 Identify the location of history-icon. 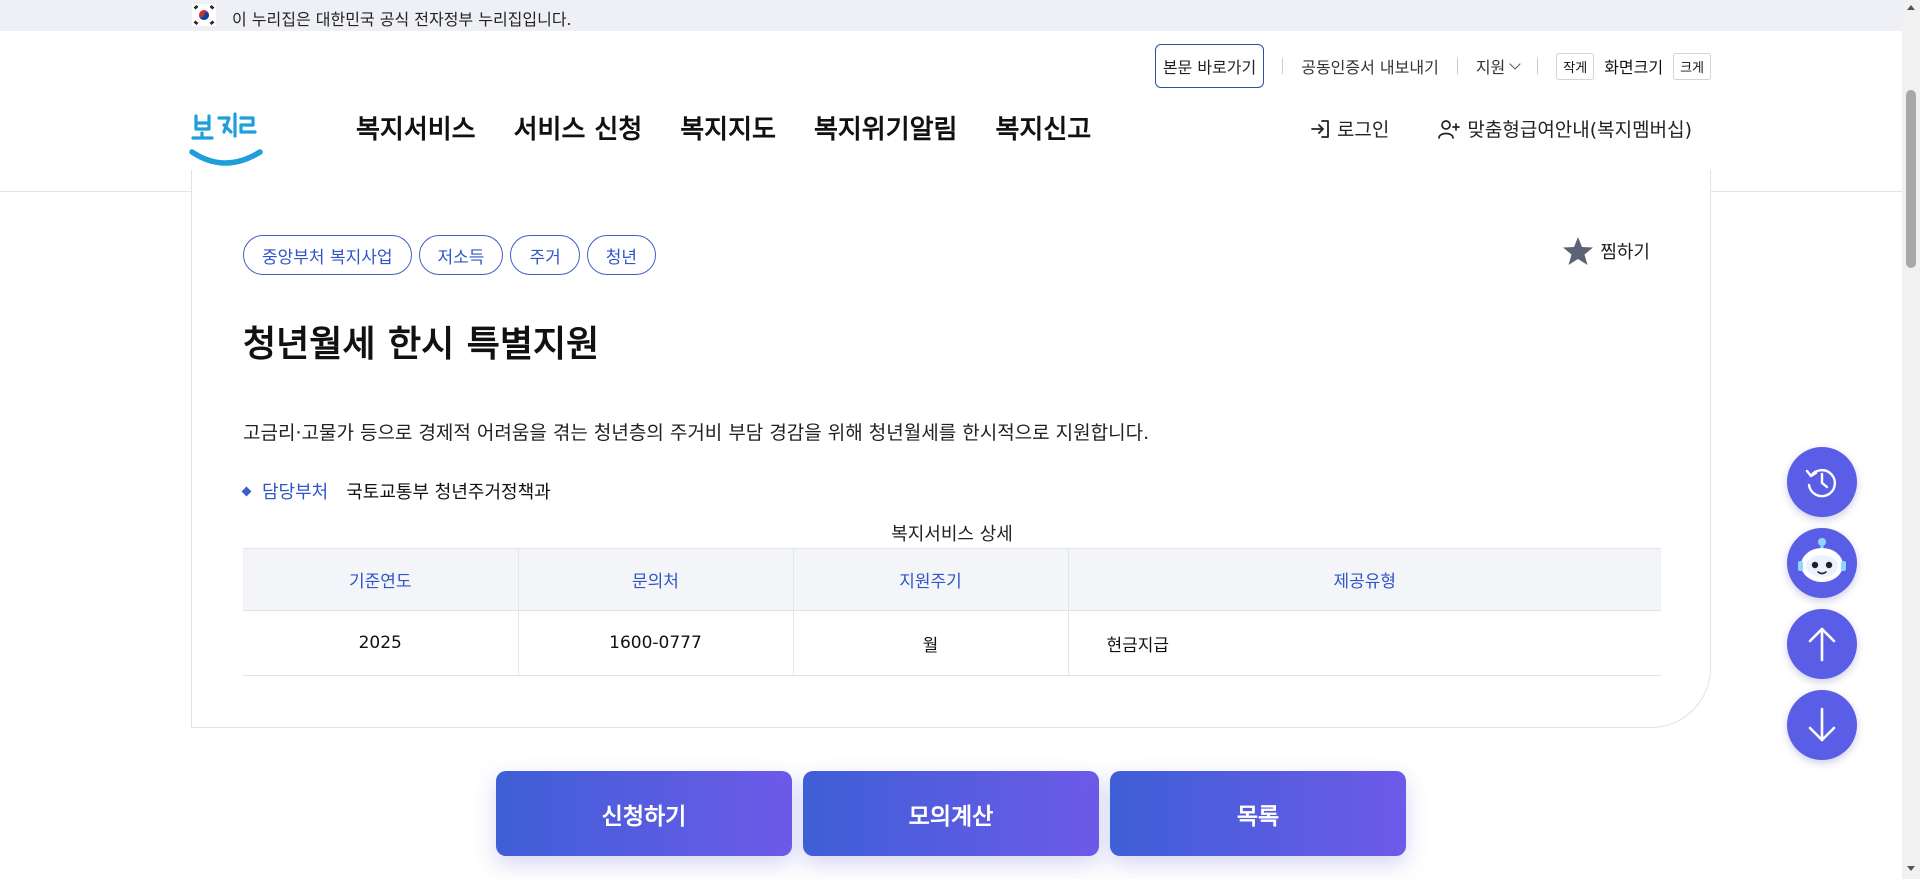
(1820, 483).